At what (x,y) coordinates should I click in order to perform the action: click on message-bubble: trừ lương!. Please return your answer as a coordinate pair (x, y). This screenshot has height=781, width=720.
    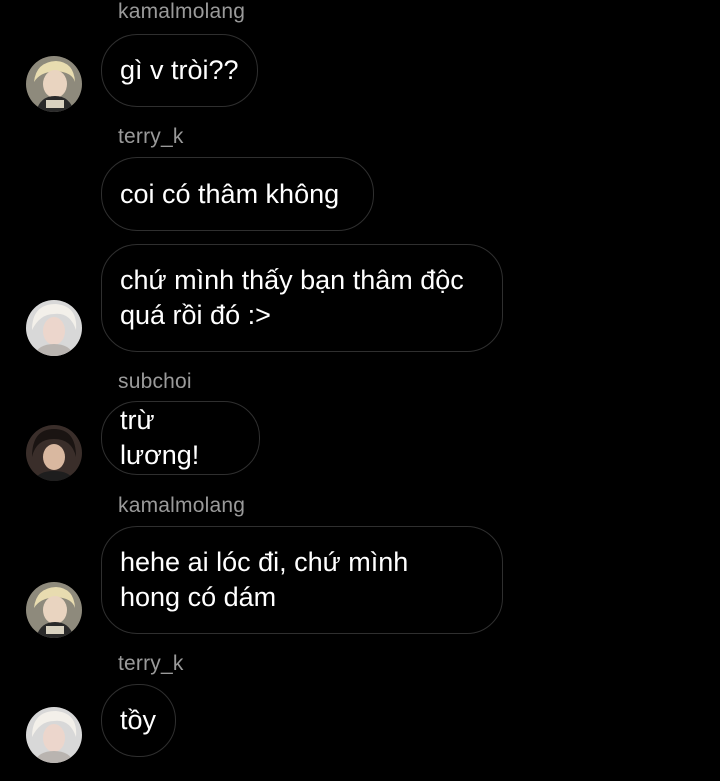
    Looking at the image, I should click on (180, 438).